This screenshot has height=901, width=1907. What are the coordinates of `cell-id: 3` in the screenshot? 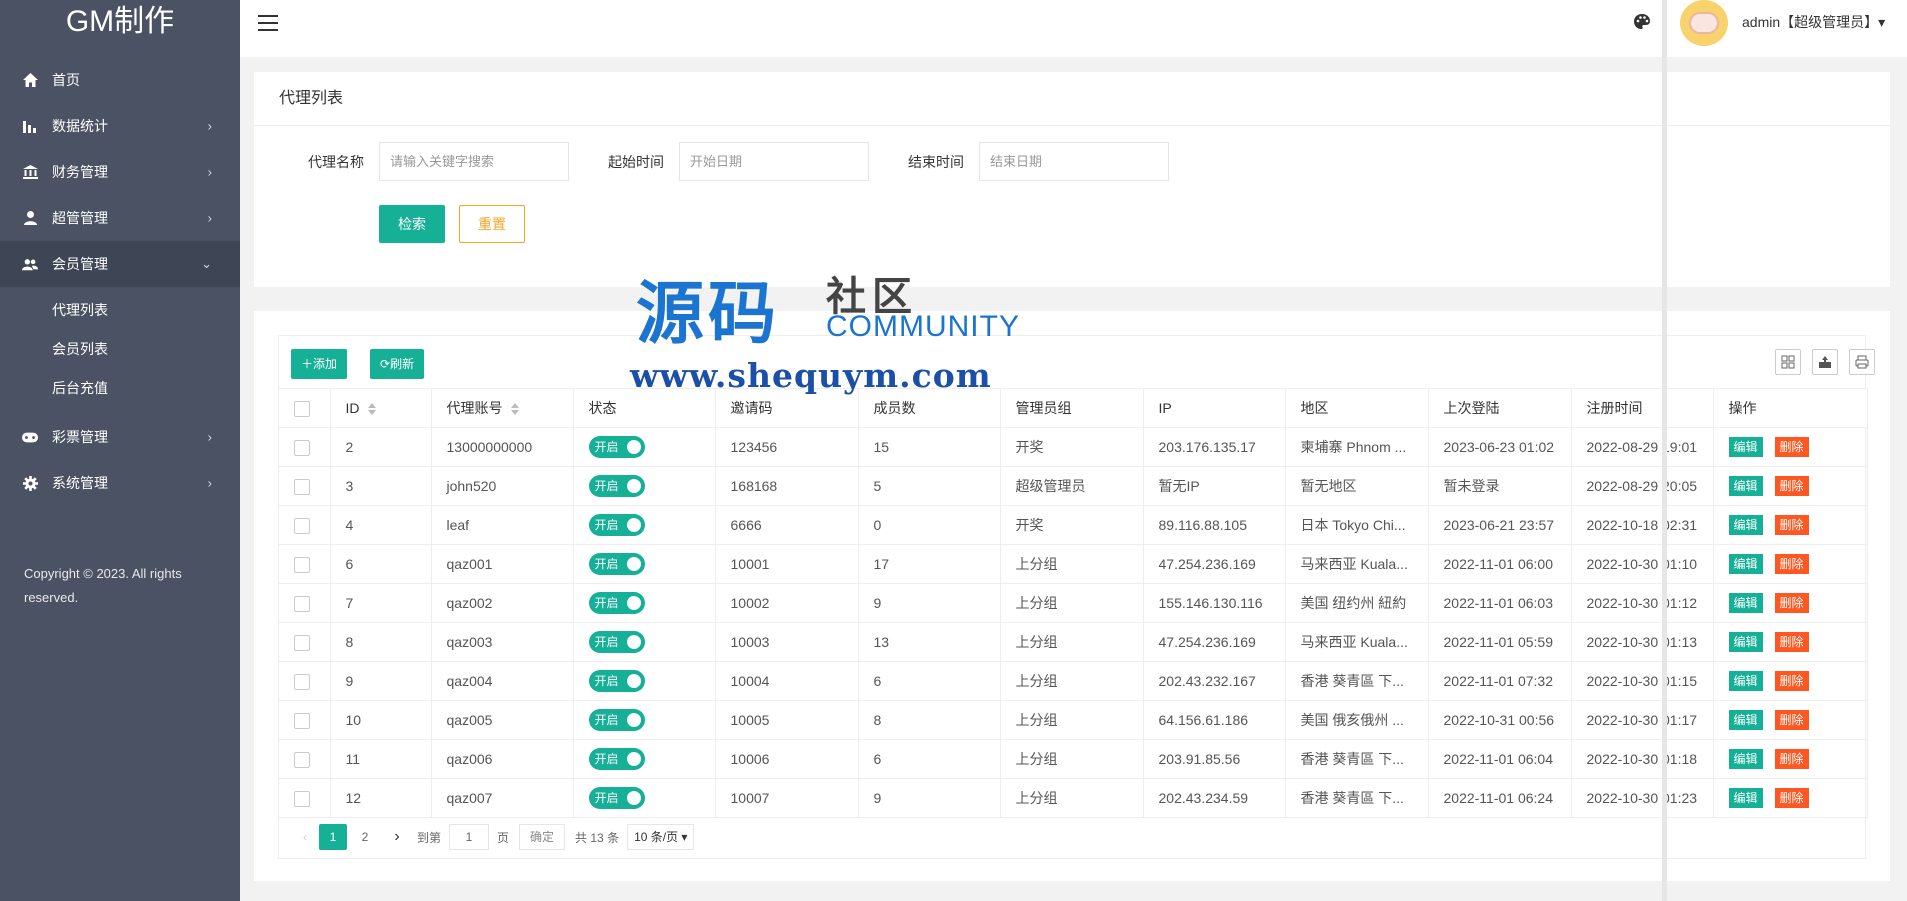 It's located at (381, 486).